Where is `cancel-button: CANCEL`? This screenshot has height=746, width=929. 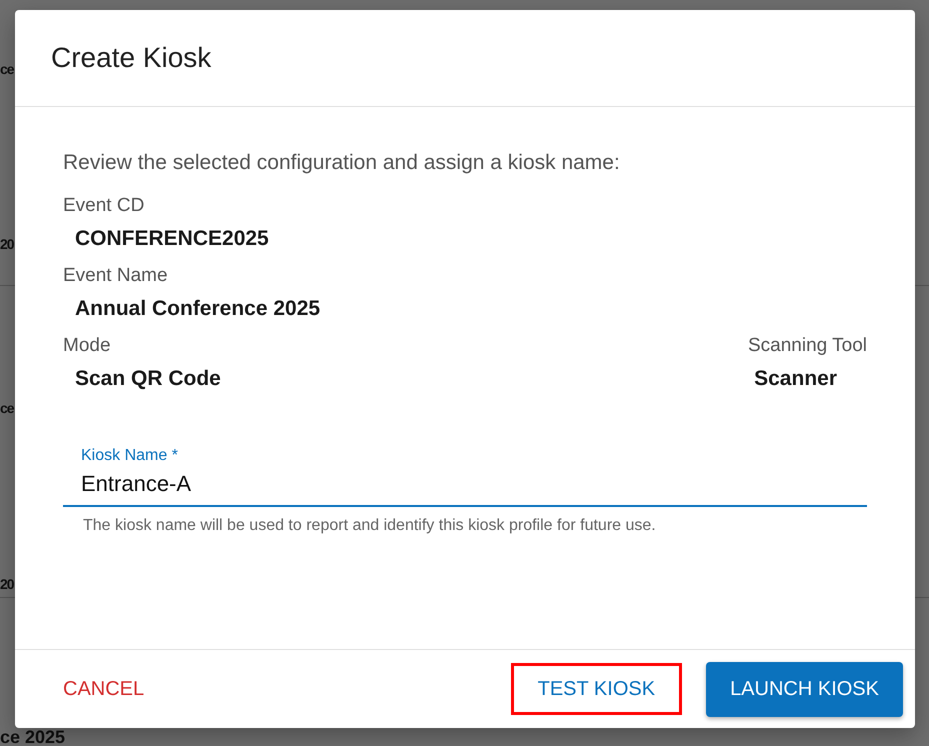 cancel-button: CANCEL is located at coordinates (103, 689).